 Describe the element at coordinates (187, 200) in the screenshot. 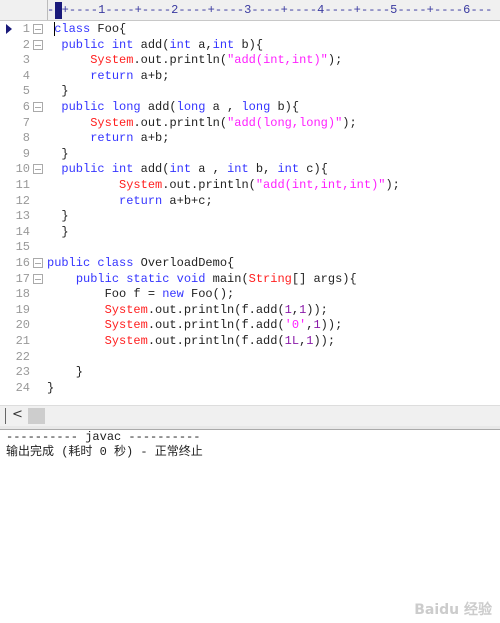

I see `code-token: a+b+c;` at that location.